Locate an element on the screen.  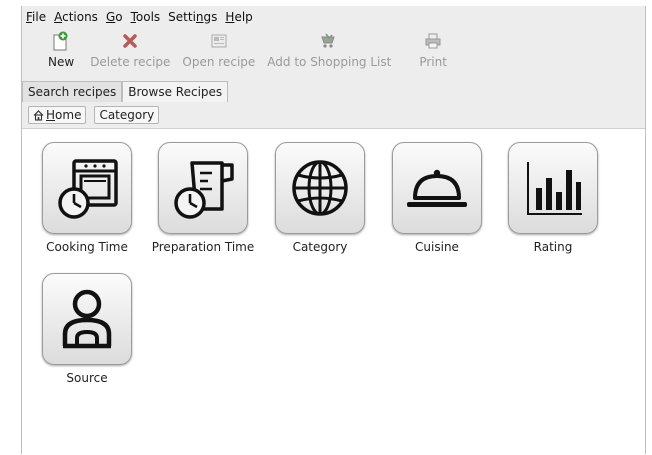
delete-icon is located at coordinates (130, 41).